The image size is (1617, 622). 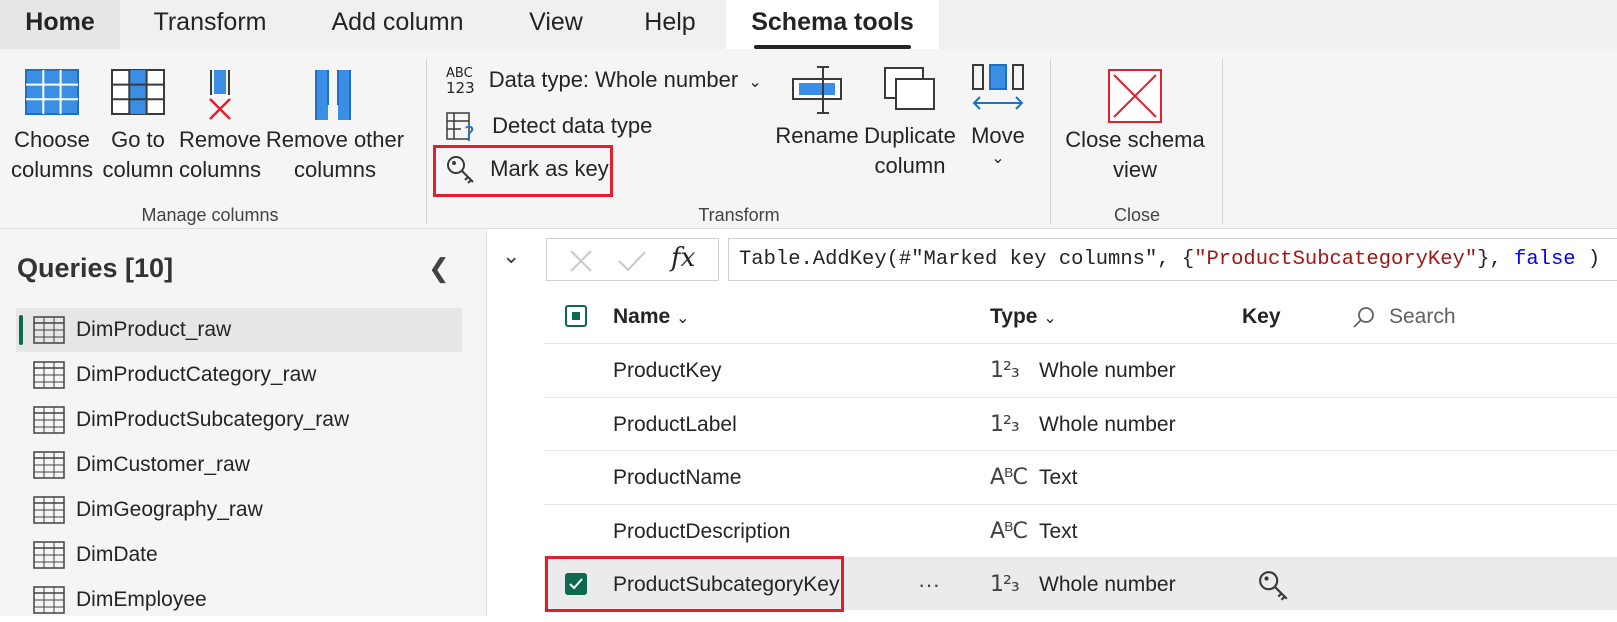 I want to click on commit-formula-icon, so click(x=632, y=261).